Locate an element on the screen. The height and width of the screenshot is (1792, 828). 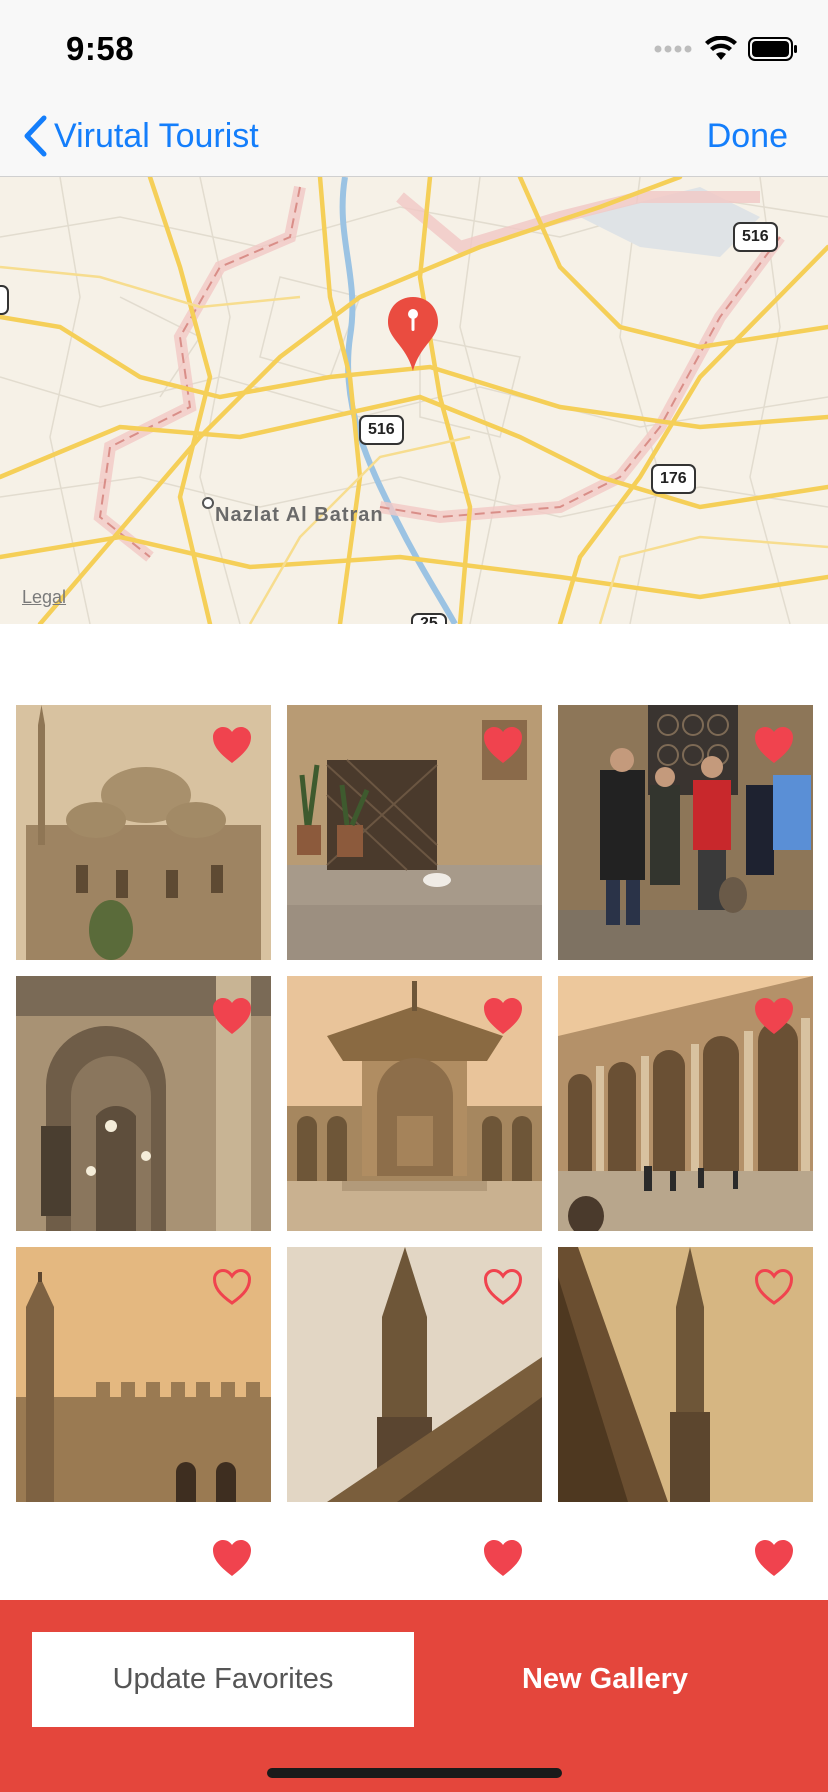
back-button: Virutal Tourist is located at coordinates (140, 136).